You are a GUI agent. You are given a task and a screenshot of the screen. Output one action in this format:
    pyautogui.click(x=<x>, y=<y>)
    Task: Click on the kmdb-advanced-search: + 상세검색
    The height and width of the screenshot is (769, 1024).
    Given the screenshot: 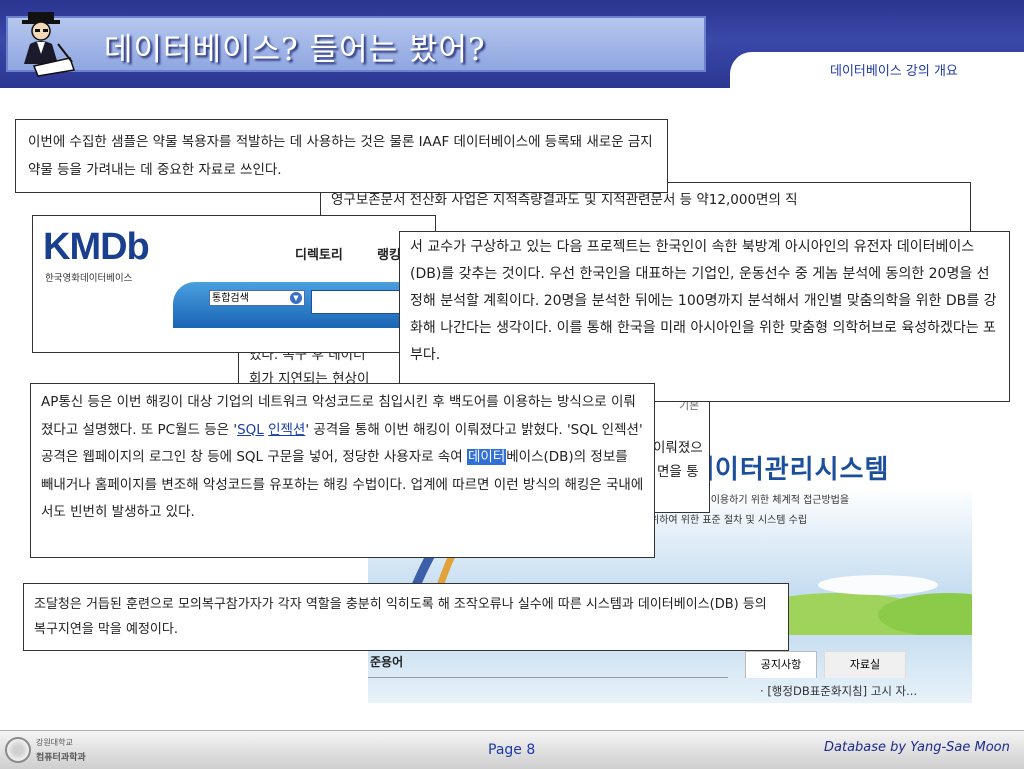 What is the action you would take?
    pyautogui.click(x=232, y=346)
    